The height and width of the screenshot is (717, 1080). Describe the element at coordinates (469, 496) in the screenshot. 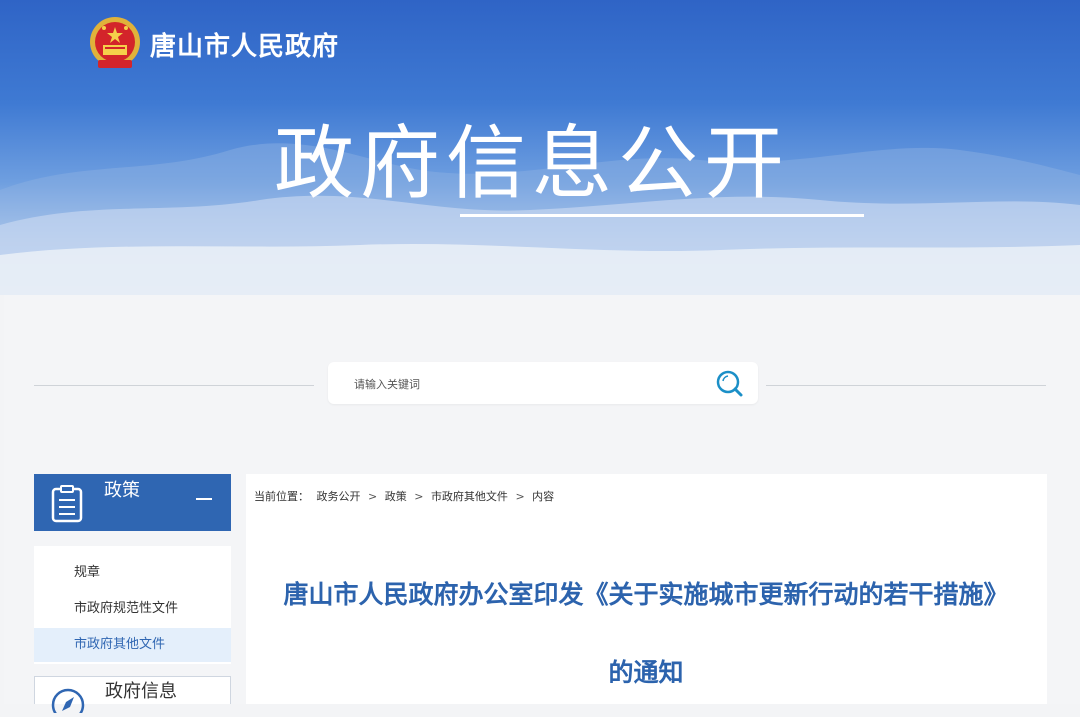

I see `breadcrumb-item: 市政府其他文件` at that location.